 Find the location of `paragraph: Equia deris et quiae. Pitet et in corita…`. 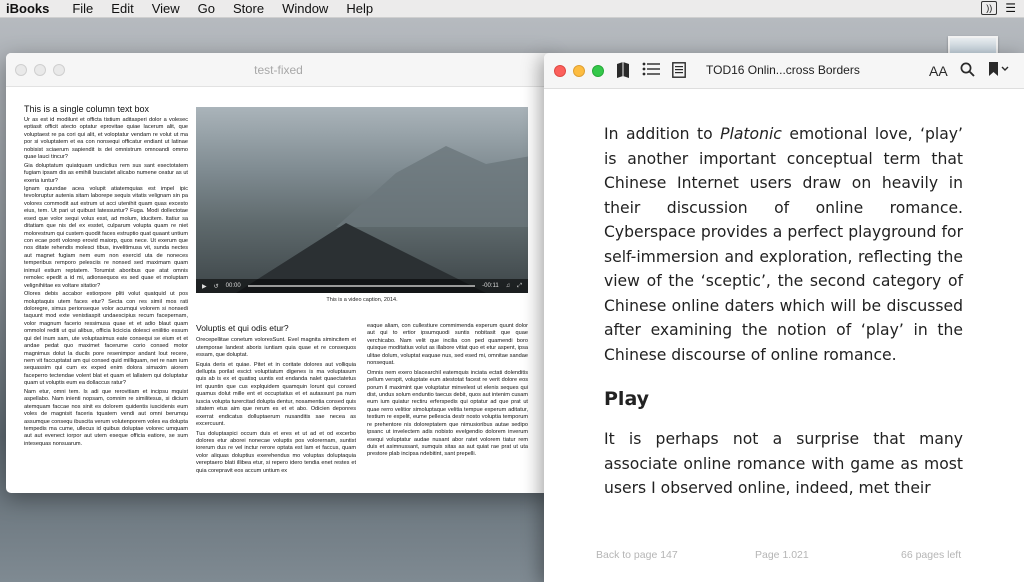

paragraph: Equia deris et quiae. Pitet et in corita… is located at coordinates (276, 394).